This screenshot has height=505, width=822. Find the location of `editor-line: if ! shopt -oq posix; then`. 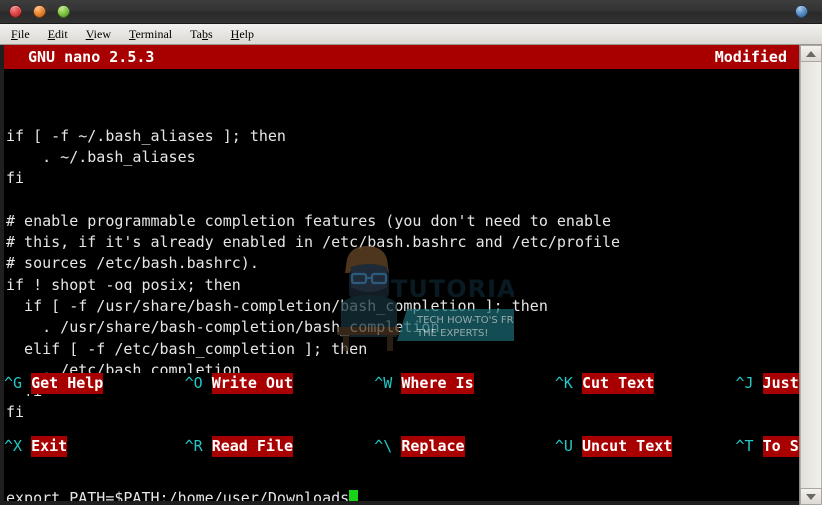

editor-line: if ! shopt -oq posix; then is located at coordinates (123, 284).